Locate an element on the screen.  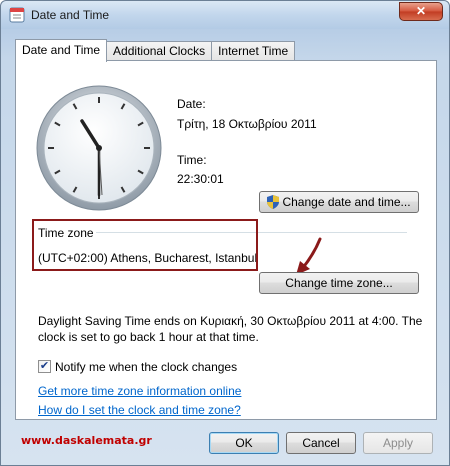
cancel-button: Cancel is located at coordinates (321, 443).